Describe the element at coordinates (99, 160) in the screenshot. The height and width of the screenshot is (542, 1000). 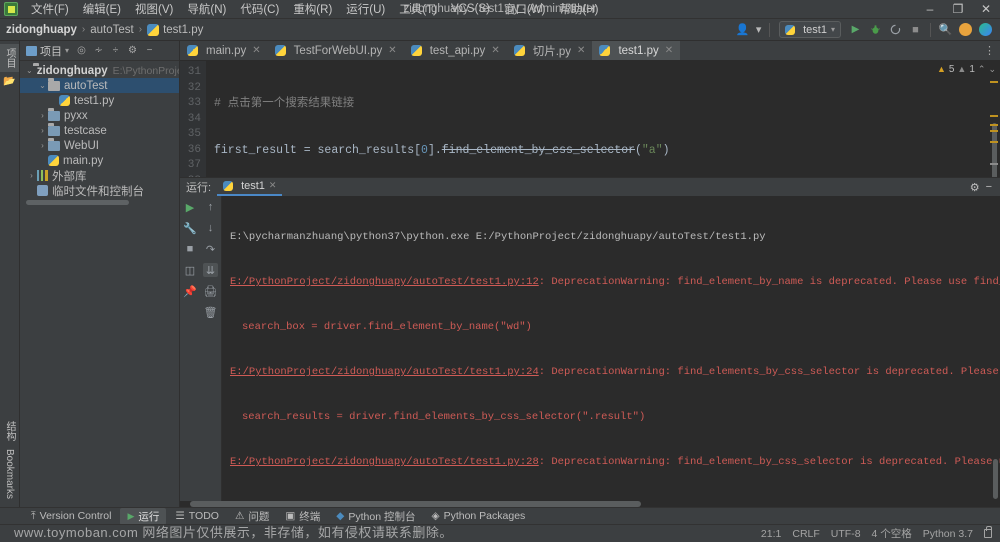
I see `tree-node-main-py: main.py` at that location.